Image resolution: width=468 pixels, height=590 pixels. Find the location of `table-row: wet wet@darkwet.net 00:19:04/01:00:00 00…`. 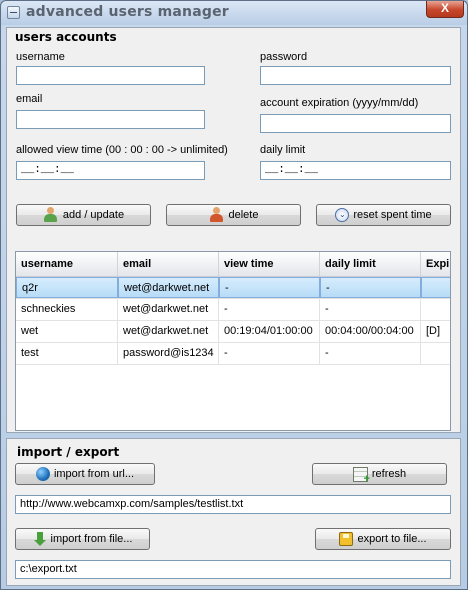

table-row: wet wet@darkwet.net 00:19:04/01:00:00 00… is located at coordinates (233, 332).